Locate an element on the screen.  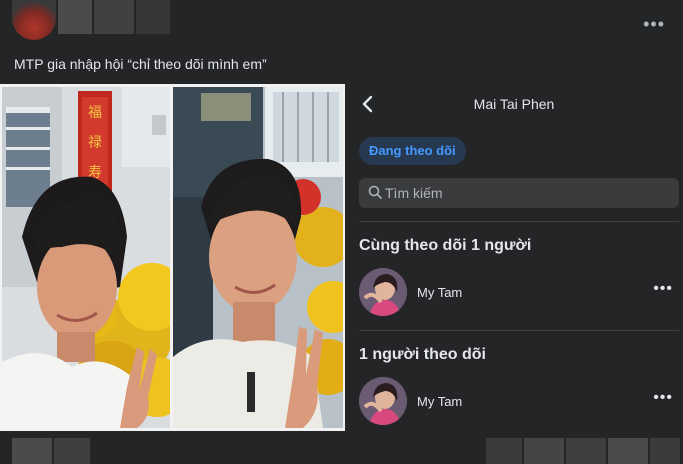
followers-heading: 1 người theo dõi is located at coordinates (422, 354).